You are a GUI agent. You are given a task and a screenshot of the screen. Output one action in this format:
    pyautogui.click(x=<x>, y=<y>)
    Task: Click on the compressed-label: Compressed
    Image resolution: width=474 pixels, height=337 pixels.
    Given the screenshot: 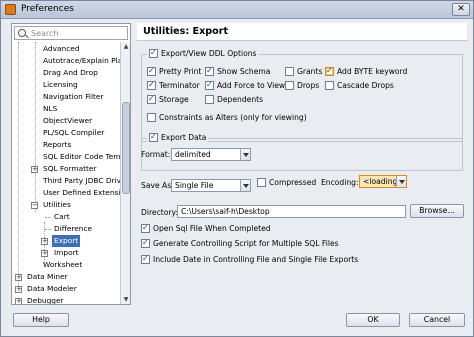 What is the action you would take?
    pyautogui.click(x=293, y=182)
    